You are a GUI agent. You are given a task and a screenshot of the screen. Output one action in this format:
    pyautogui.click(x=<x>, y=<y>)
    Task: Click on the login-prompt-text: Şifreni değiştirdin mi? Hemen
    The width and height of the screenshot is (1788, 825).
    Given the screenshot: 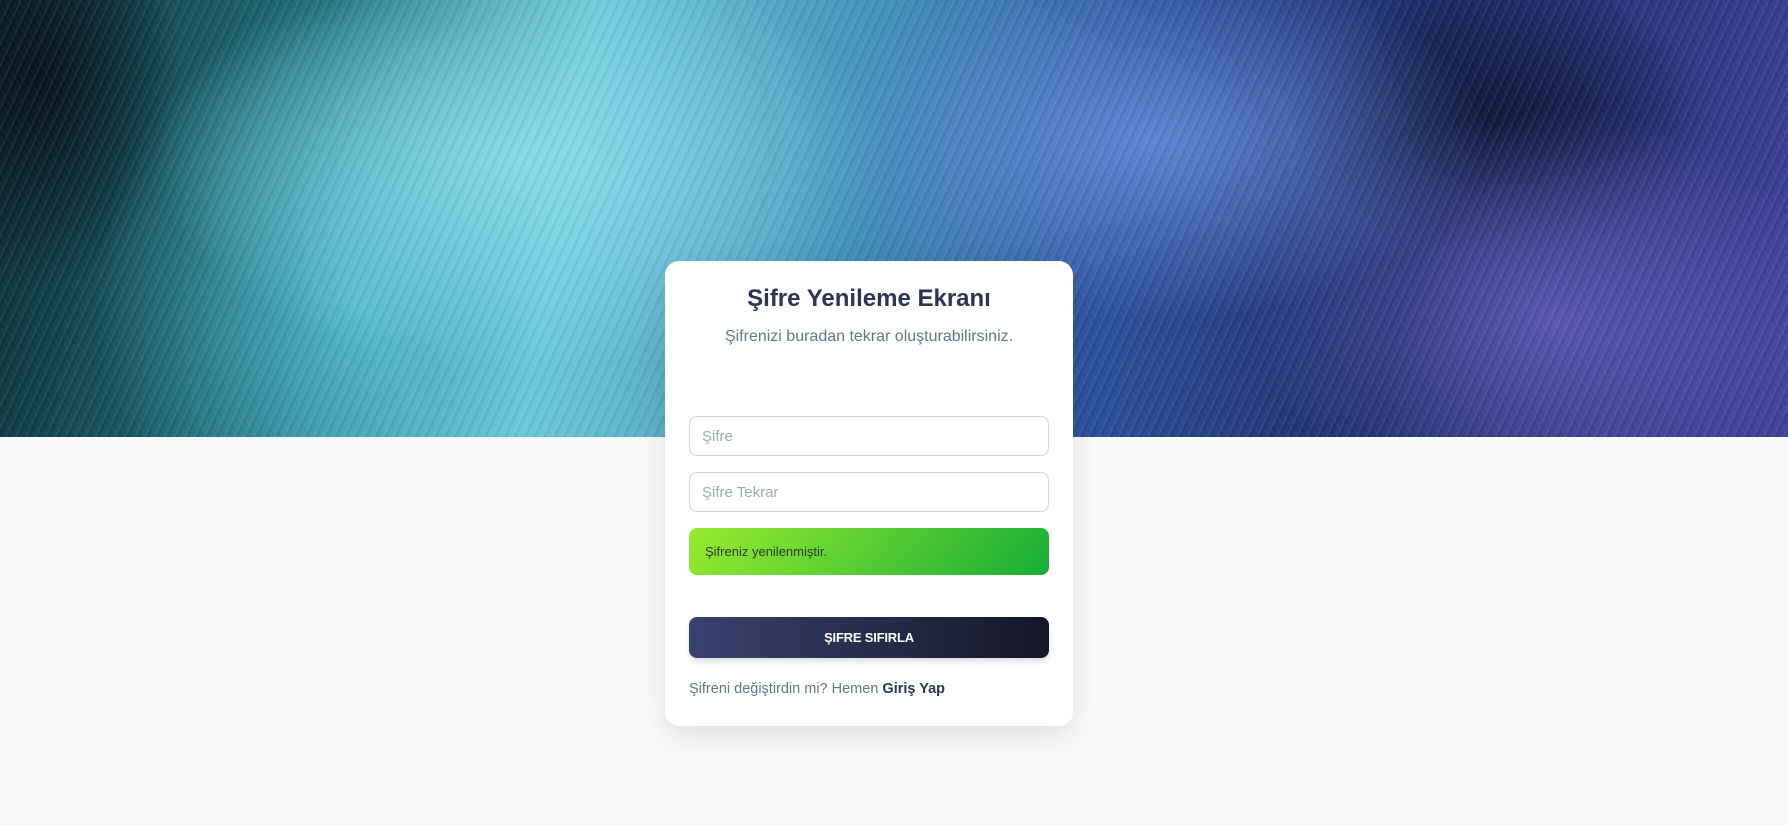 What is the action you would take?
    pyautogui.click(x=786, y=689)
    